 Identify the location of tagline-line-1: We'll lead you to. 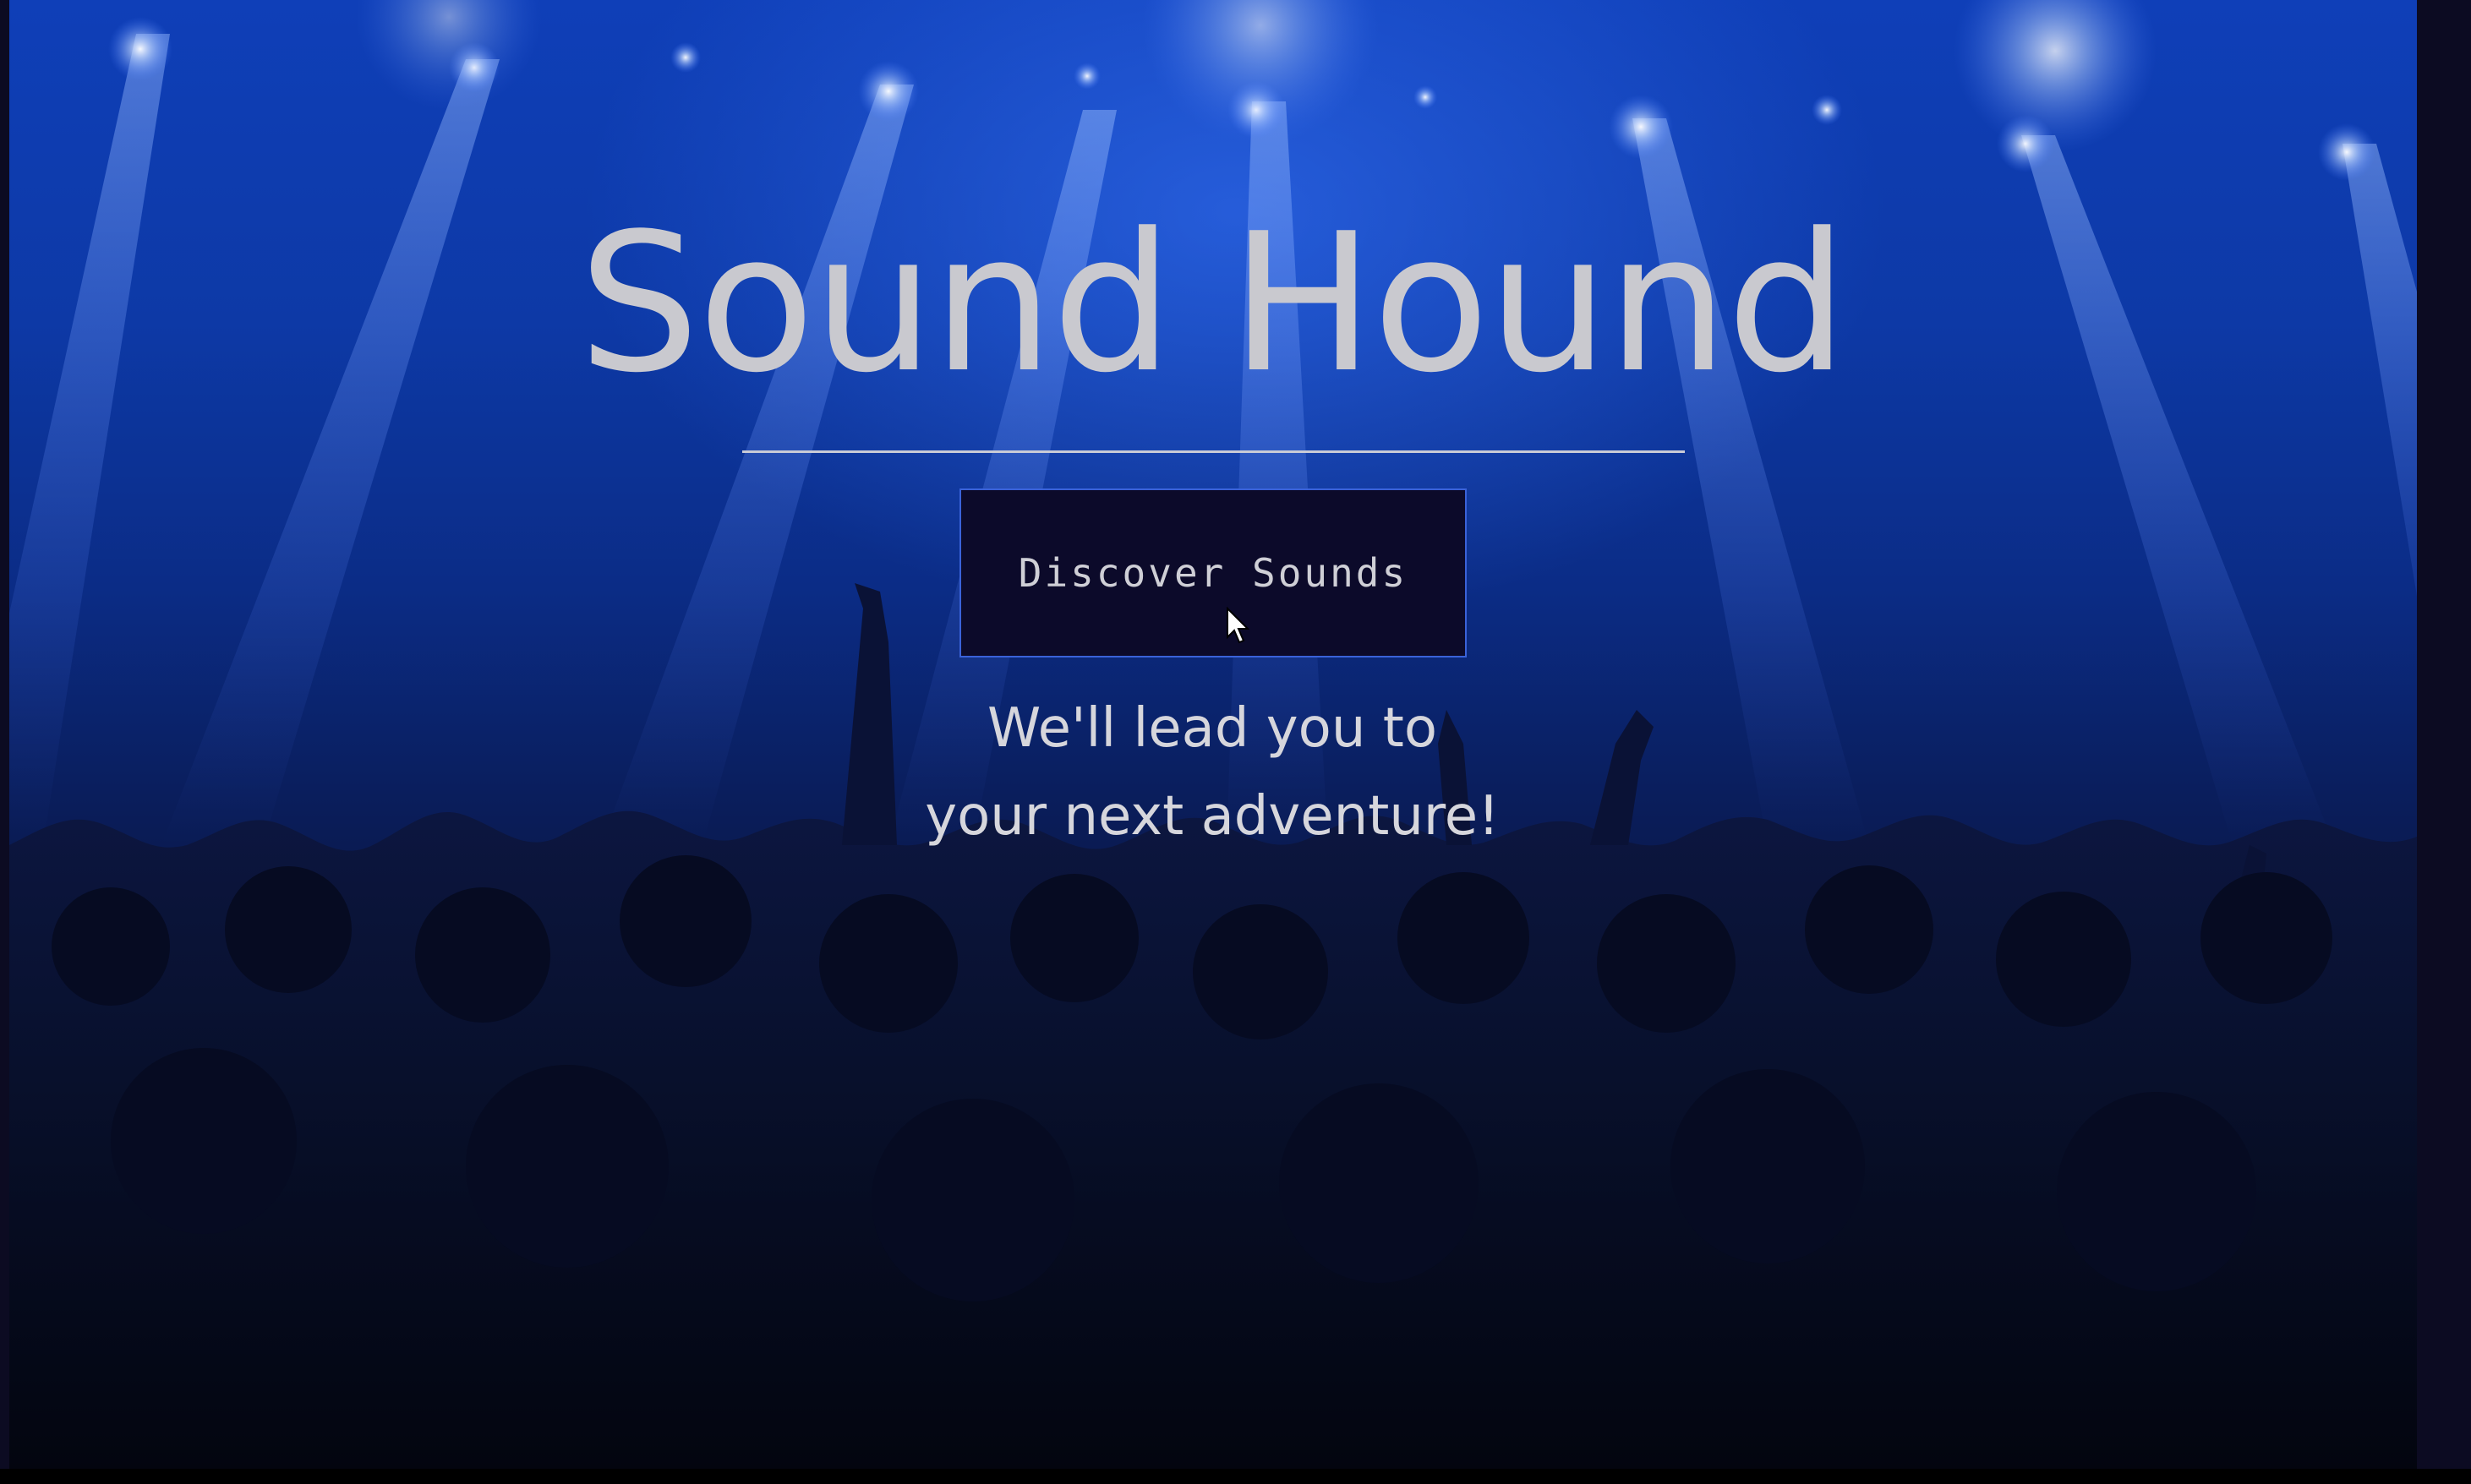
(1212, 729).